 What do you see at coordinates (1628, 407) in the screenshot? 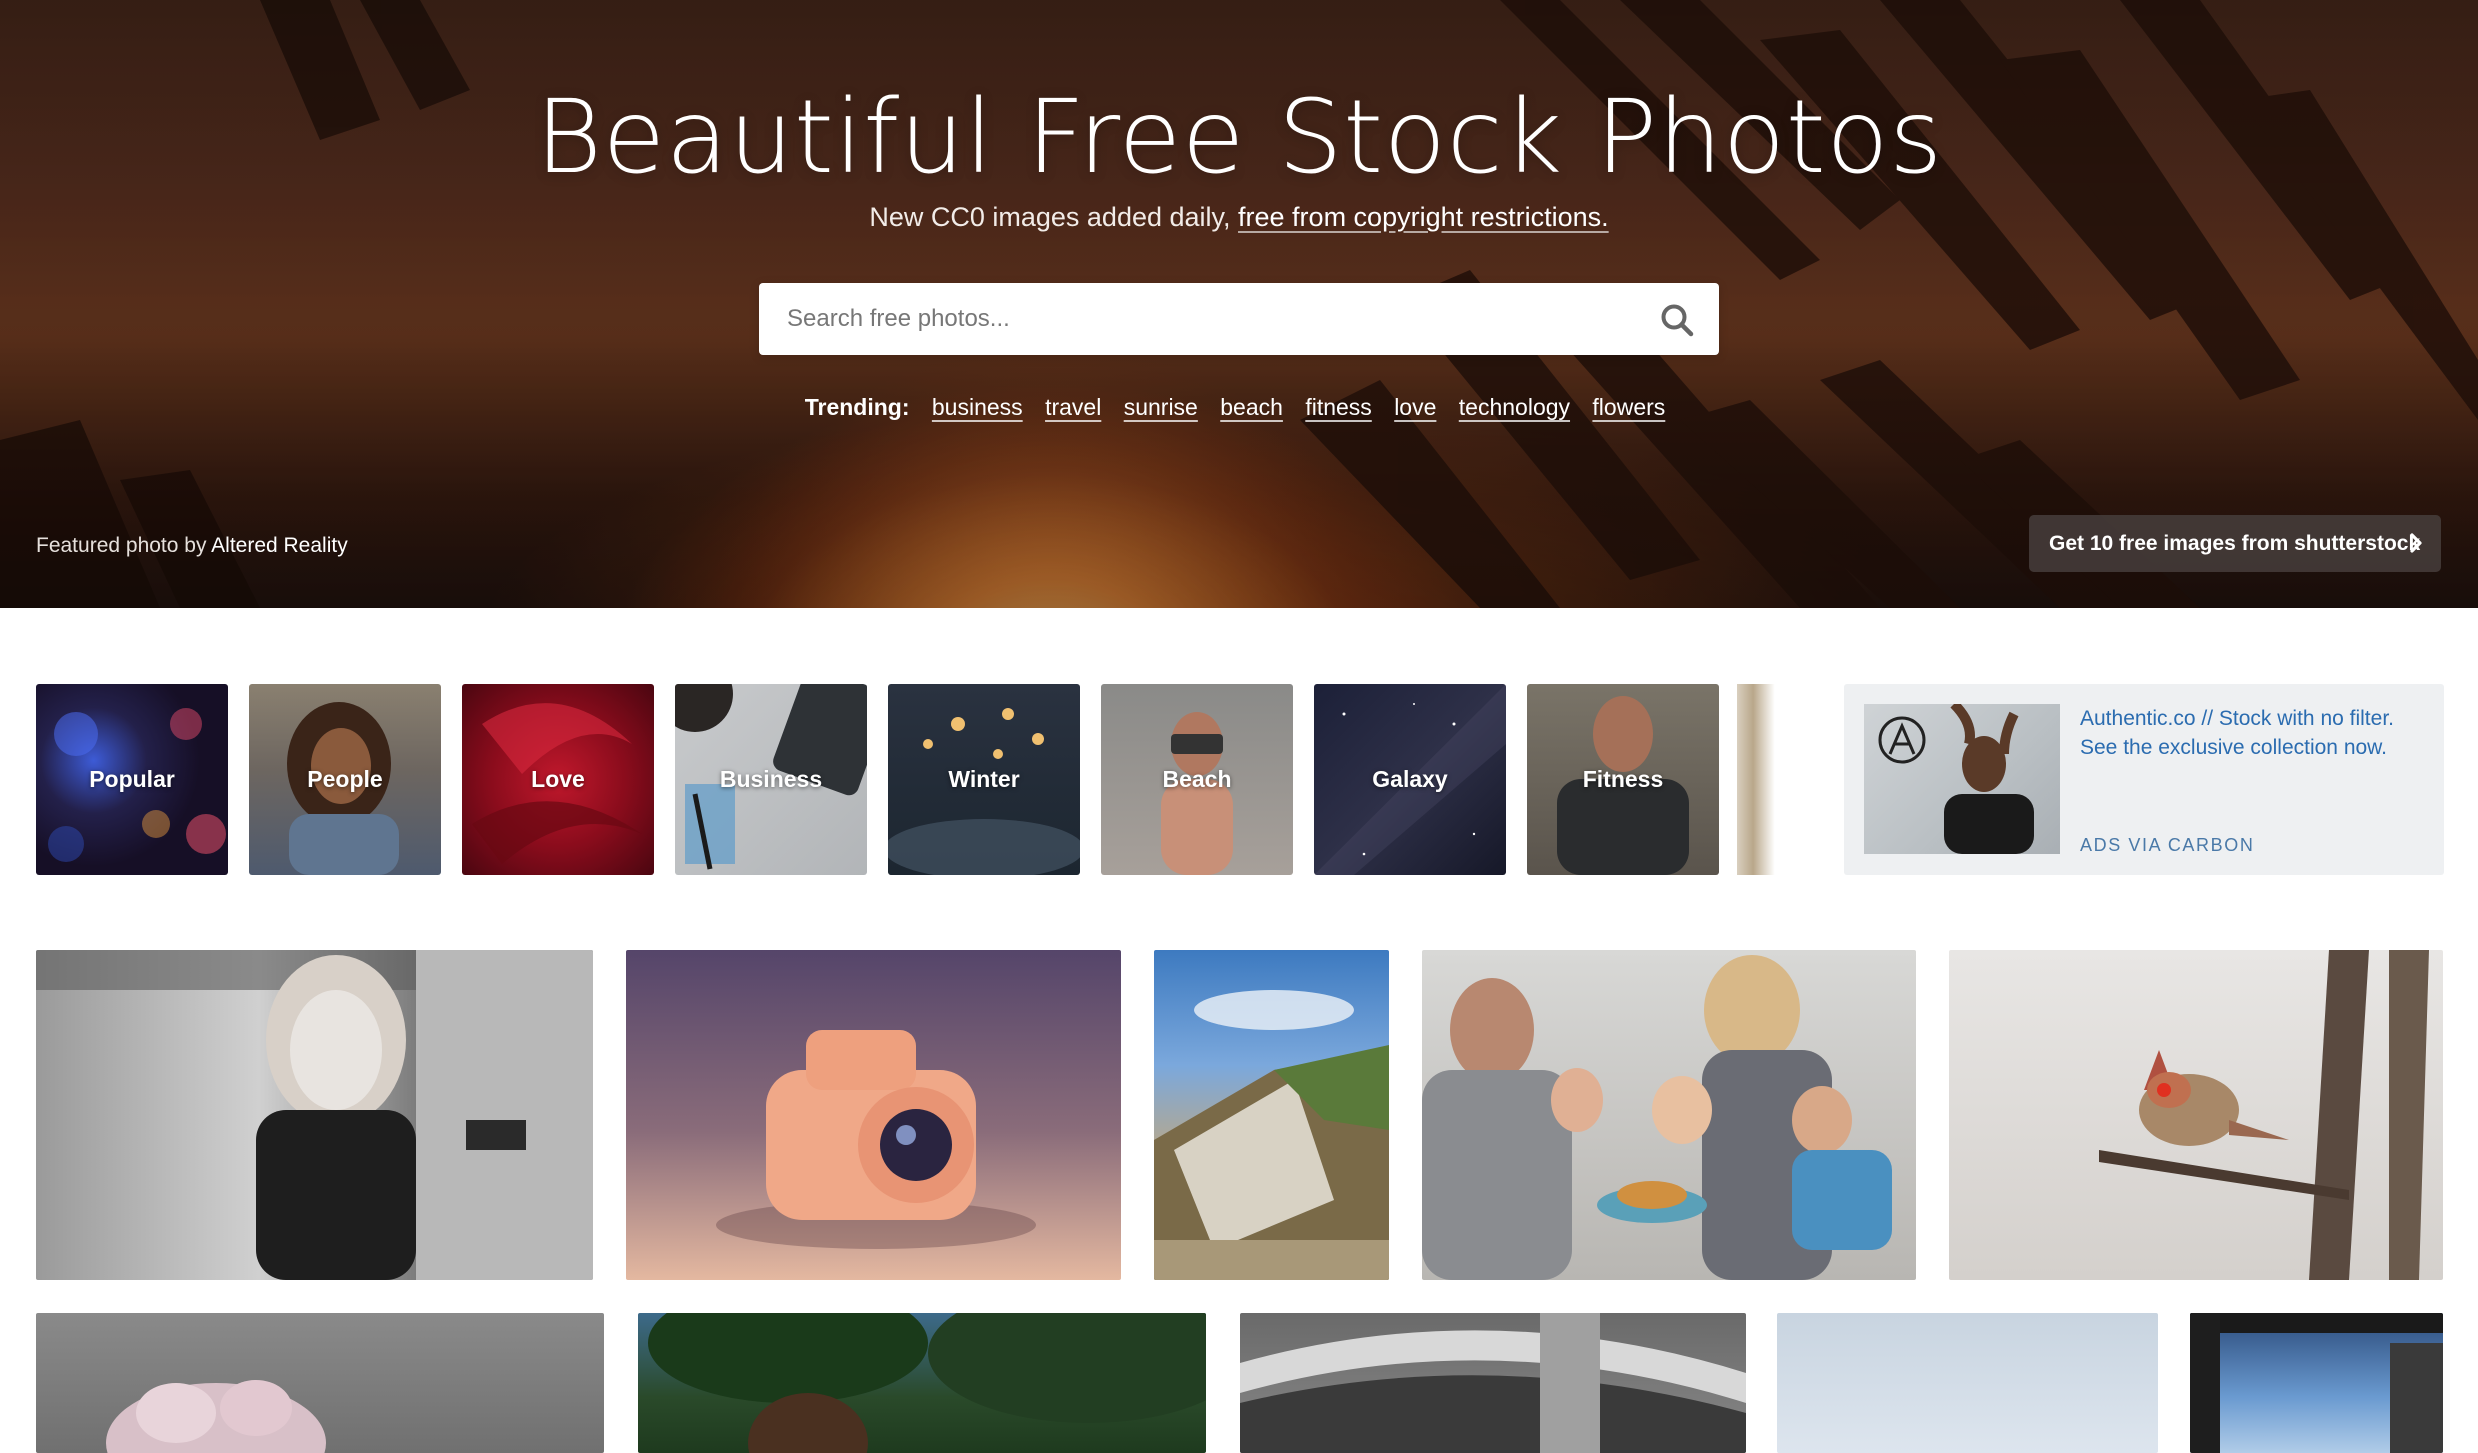
I see `trending-link-flowers: flowers` at bounding box center [1628, 407].